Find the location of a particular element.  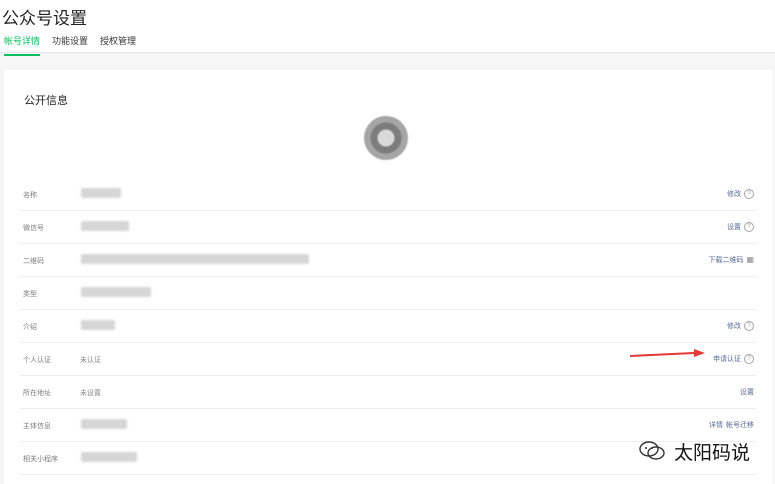

row-label: 相关小程序 is located at coordinates (40, 459).